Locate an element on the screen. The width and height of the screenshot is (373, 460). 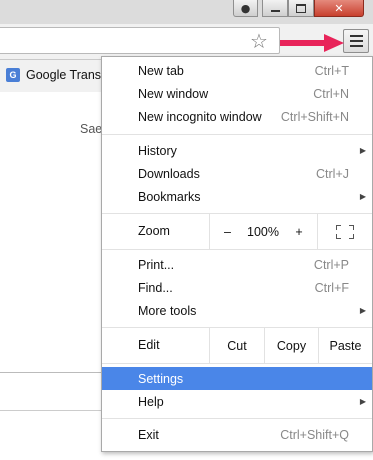
paste-button: Paste is located at coordinates (345, 345).